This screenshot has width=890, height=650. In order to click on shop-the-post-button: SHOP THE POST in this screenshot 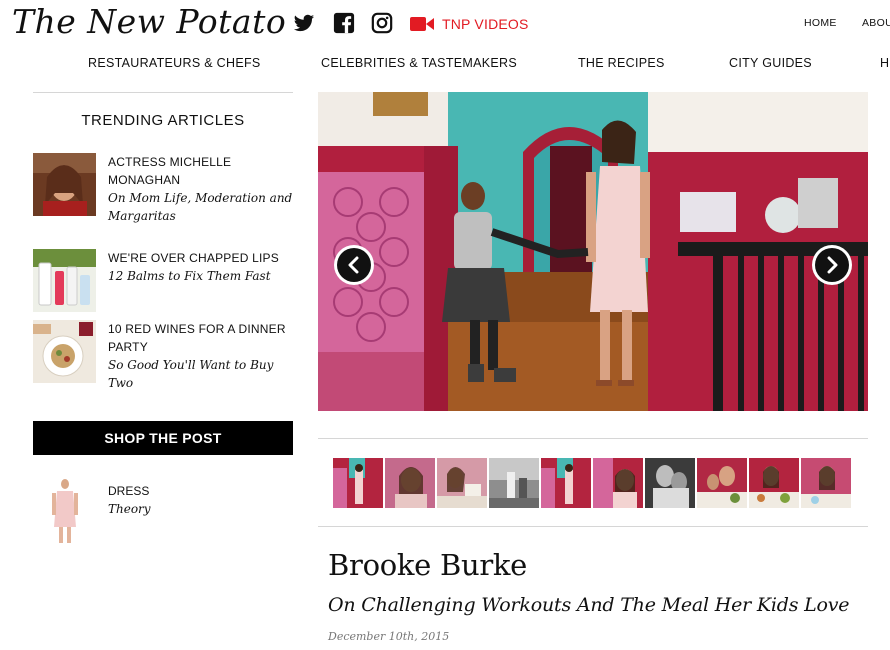, I will do `click(163, 438)`.